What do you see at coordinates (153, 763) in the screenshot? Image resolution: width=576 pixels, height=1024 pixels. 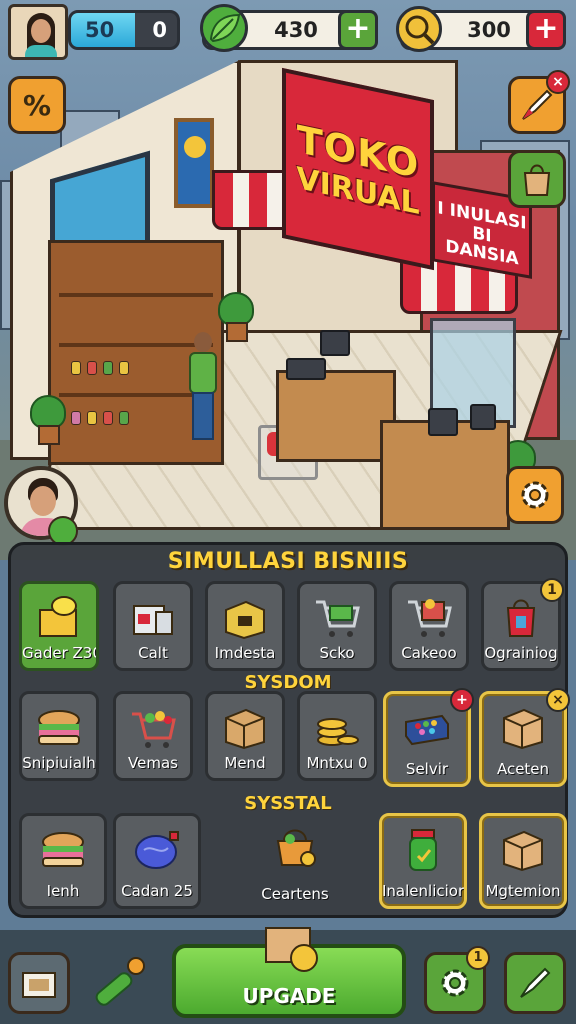 I see `item-tile-label: Vemas` at bounding box center [153, 763].